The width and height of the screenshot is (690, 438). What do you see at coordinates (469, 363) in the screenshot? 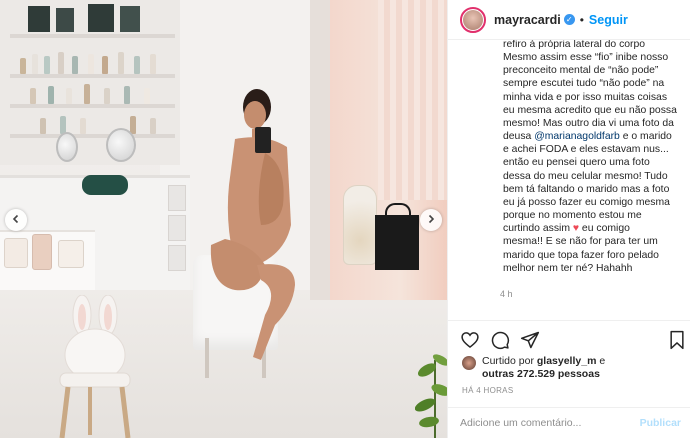
I see `liker-avatar` at bounding box center [469, 363].